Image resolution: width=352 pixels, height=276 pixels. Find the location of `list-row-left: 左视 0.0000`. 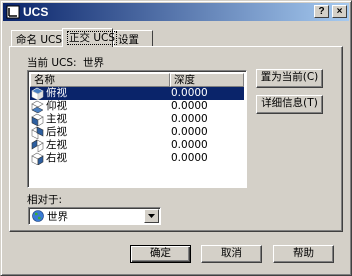

list-row-left: 左视 0.0000 is located at coordinates (137, 145).